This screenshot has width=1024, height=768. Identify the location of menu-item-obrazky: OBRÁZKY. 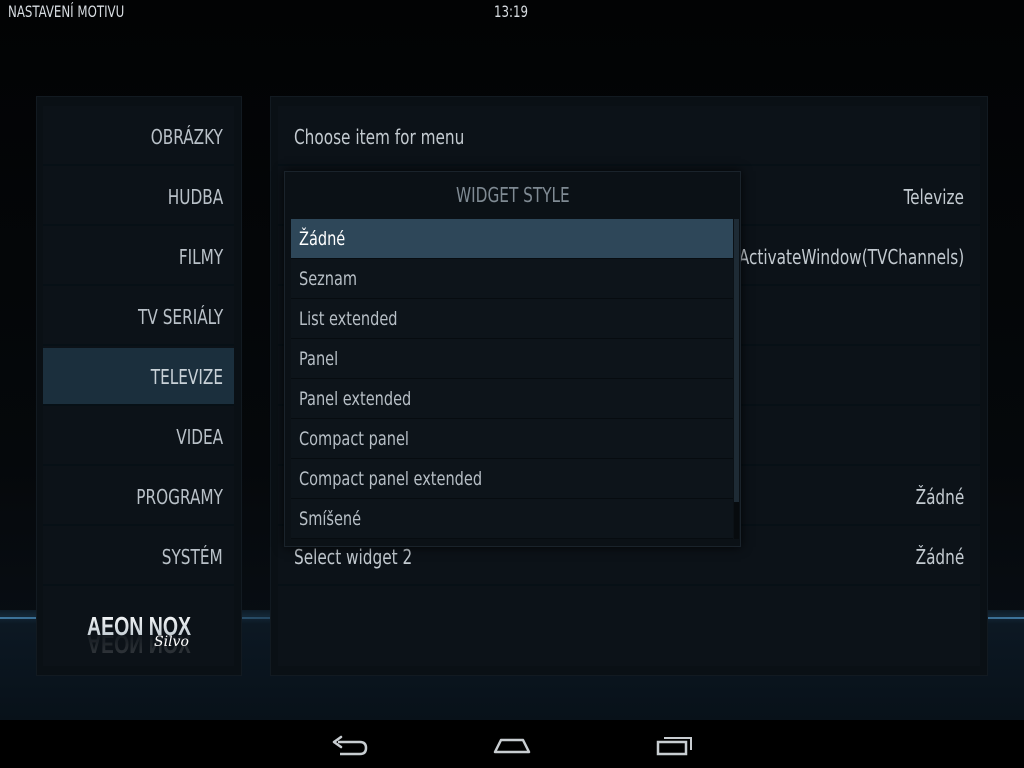
(138, 137).